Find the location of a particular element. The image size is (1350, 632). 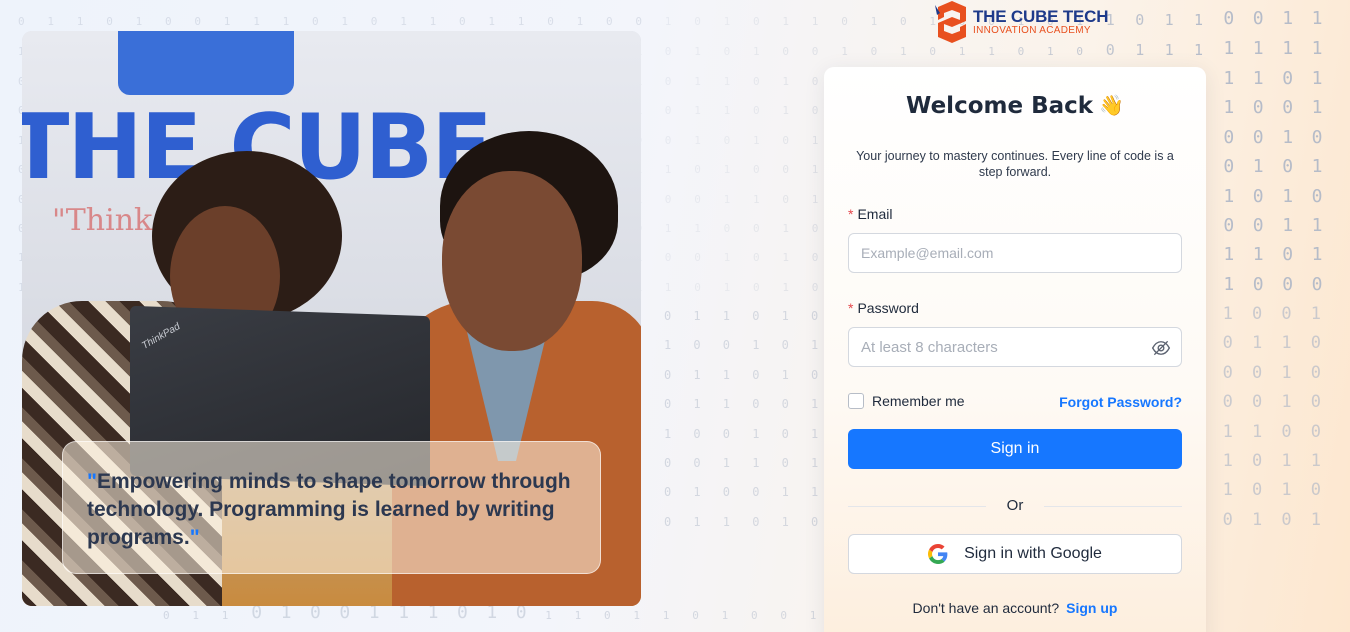

email-label-text: Email is located at coordinates (875, 214).